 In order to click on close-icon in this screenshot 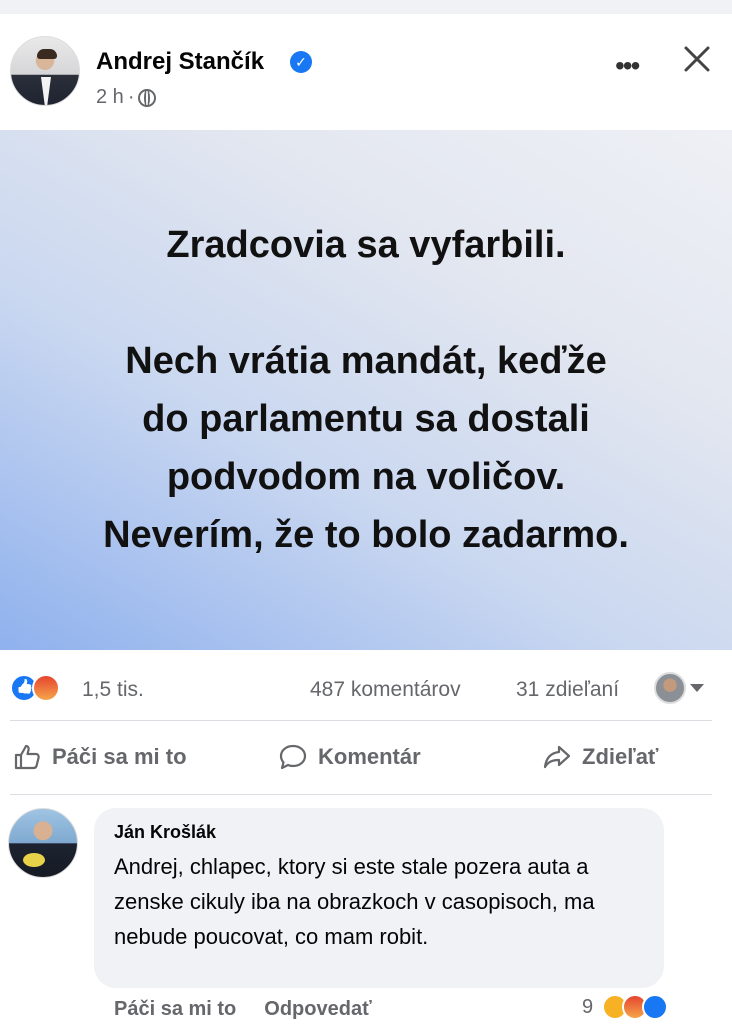, I will do `click(697, 59)`.